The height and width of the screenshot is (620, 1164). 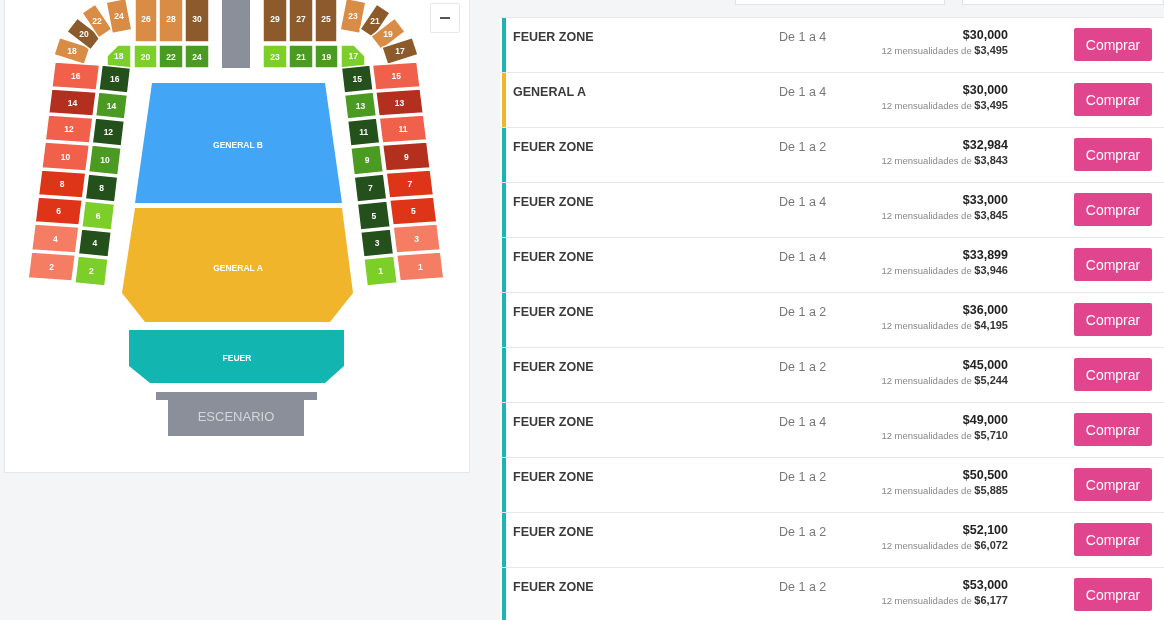 What do you see at coordinates (275, 19) in the screenshot?
I see `section-number: 29` at bounding box center [275, 19].